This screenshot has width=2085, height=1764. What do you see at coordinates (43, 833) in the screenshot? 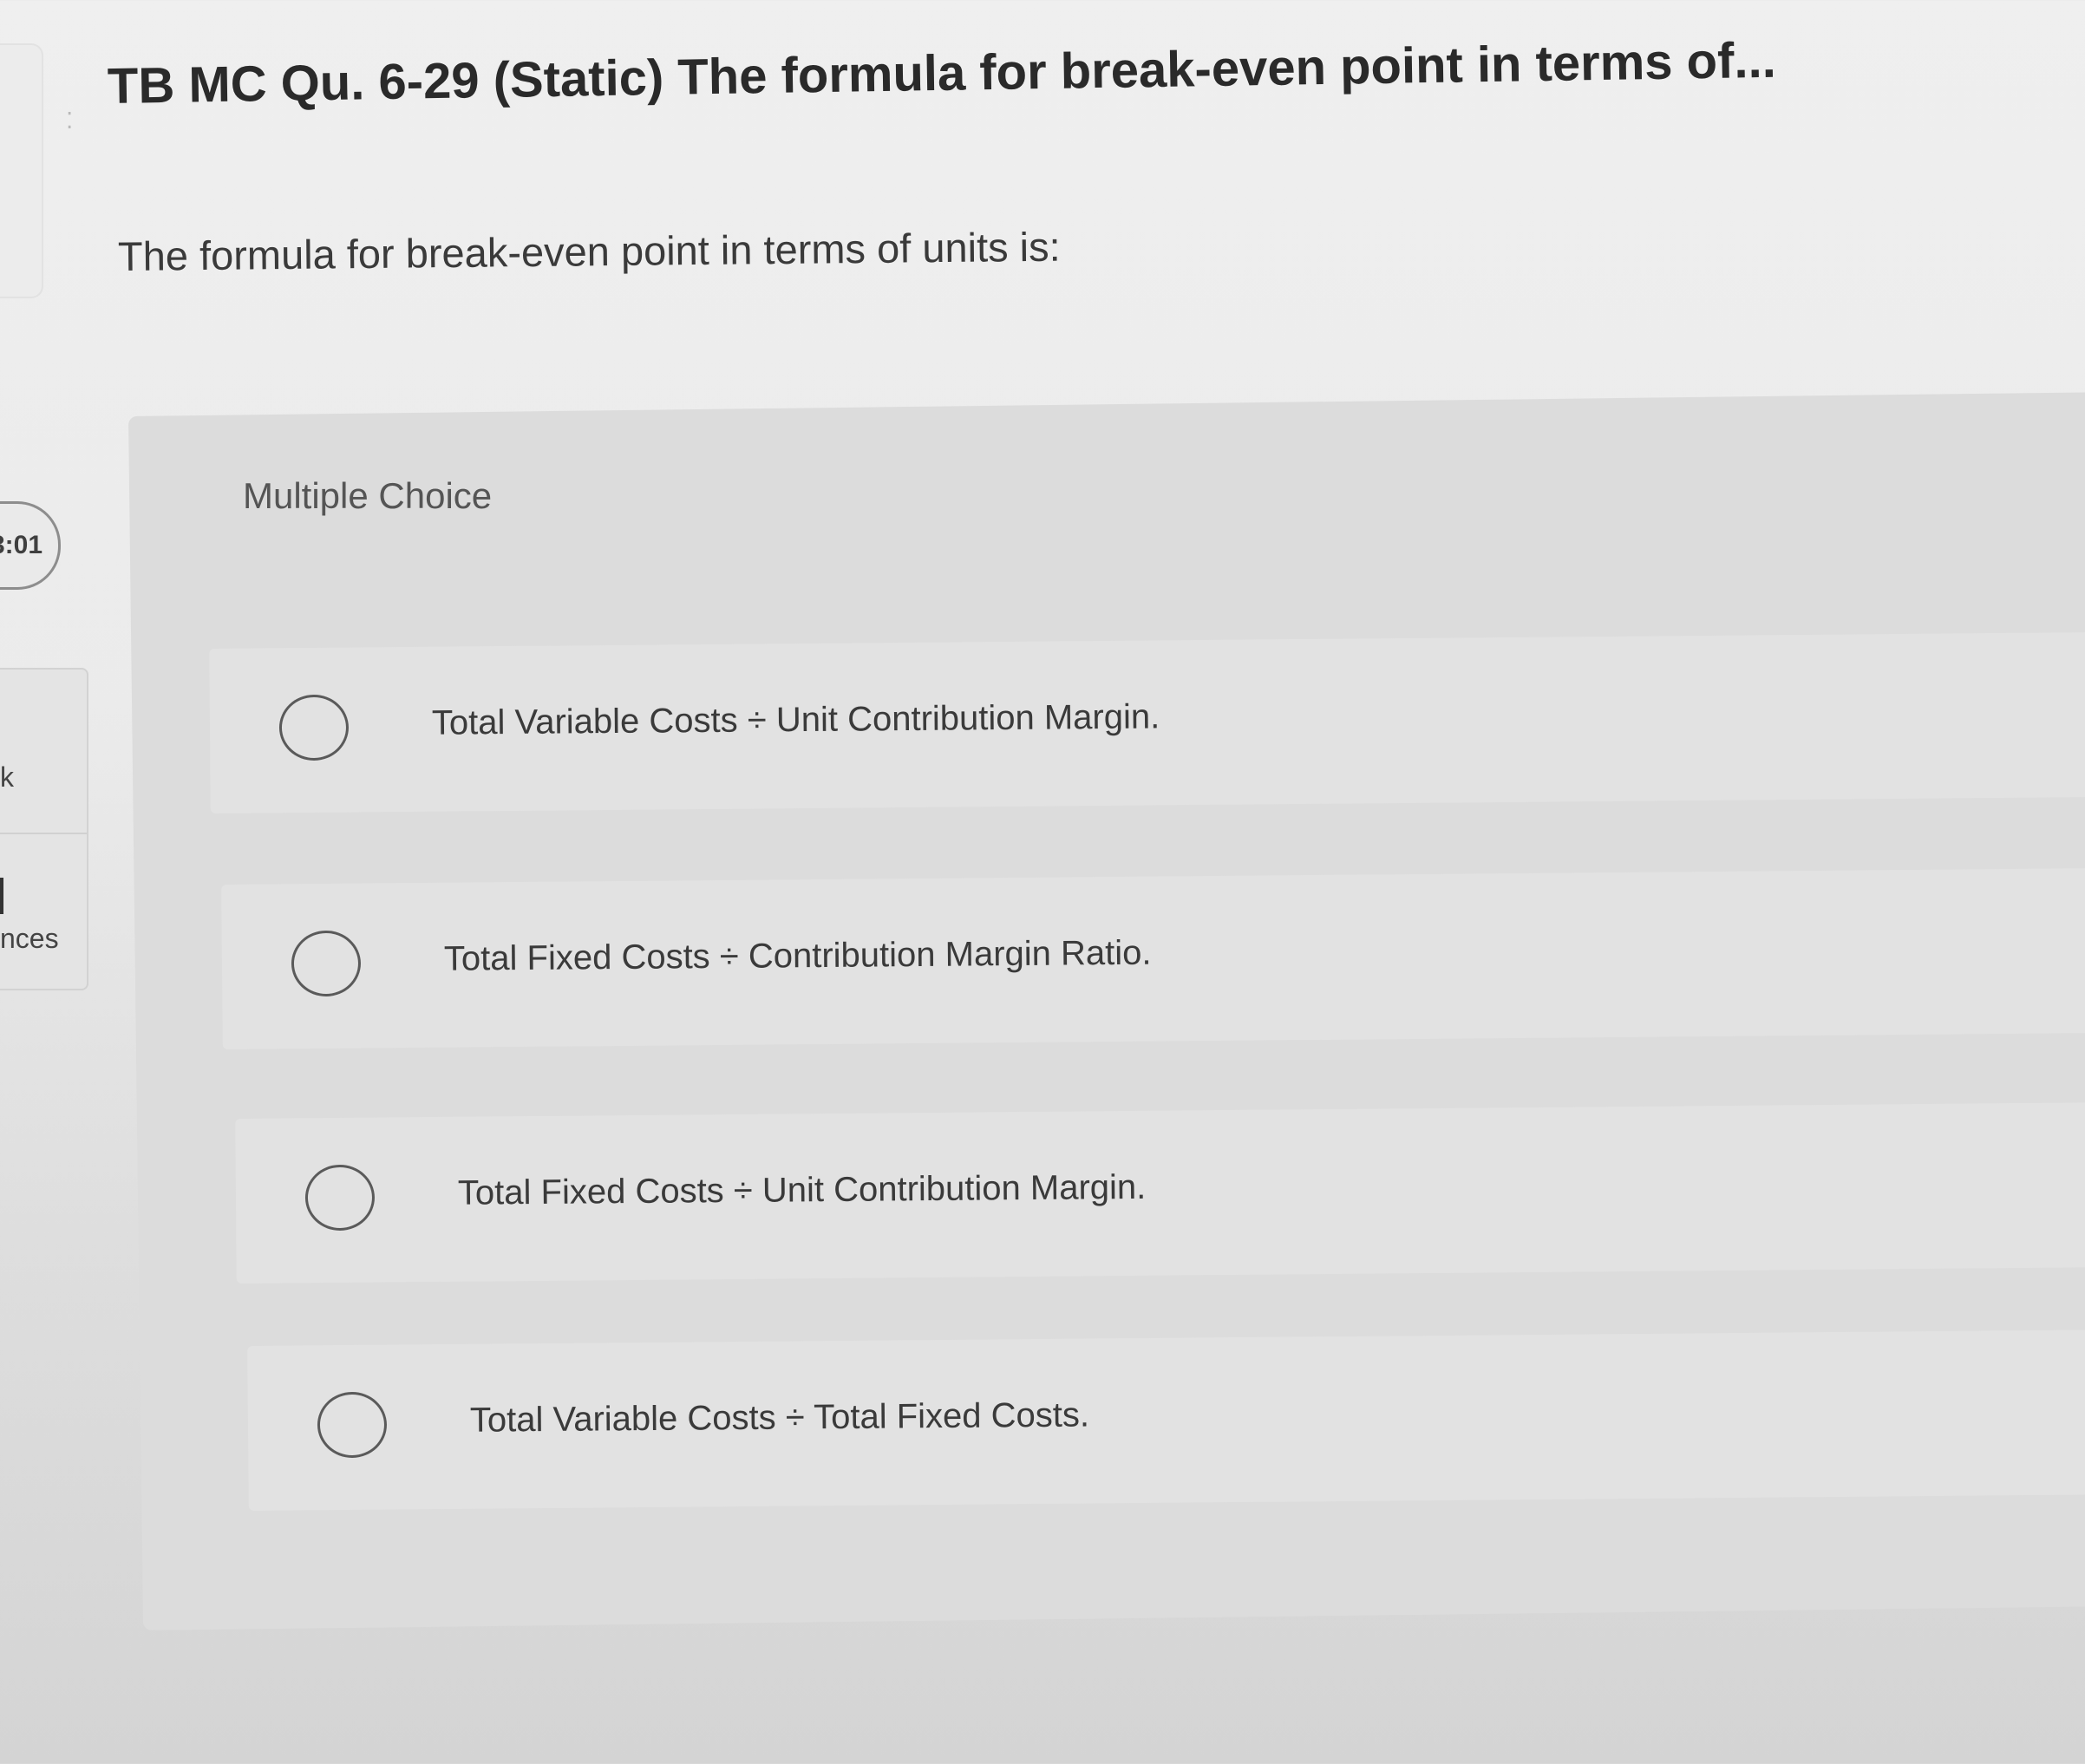
I see `sidebar-divider` at bounding box center [43, 833].